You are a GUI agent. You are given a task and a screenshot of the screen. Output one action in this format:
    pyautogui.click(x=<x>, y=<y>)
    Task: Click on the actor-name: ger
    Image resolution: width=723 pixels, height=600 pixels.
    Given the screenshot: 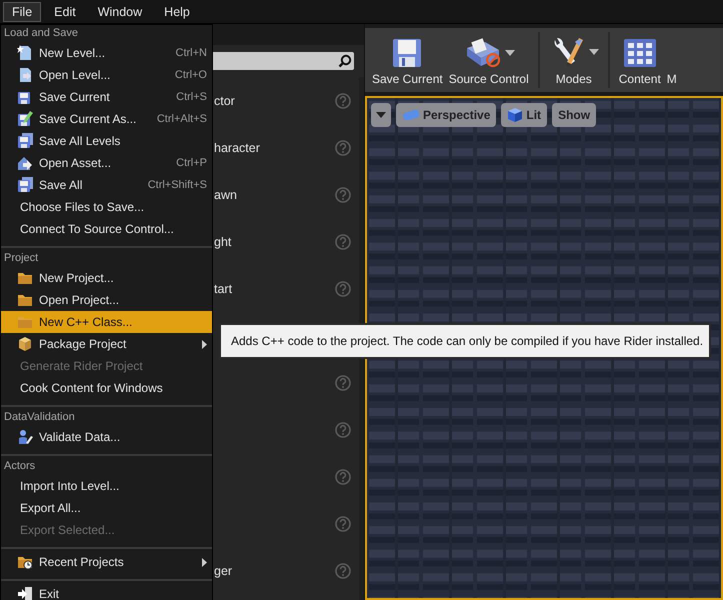 What is the action you would take?
    pyautogui.click(x=223, y=571)
    